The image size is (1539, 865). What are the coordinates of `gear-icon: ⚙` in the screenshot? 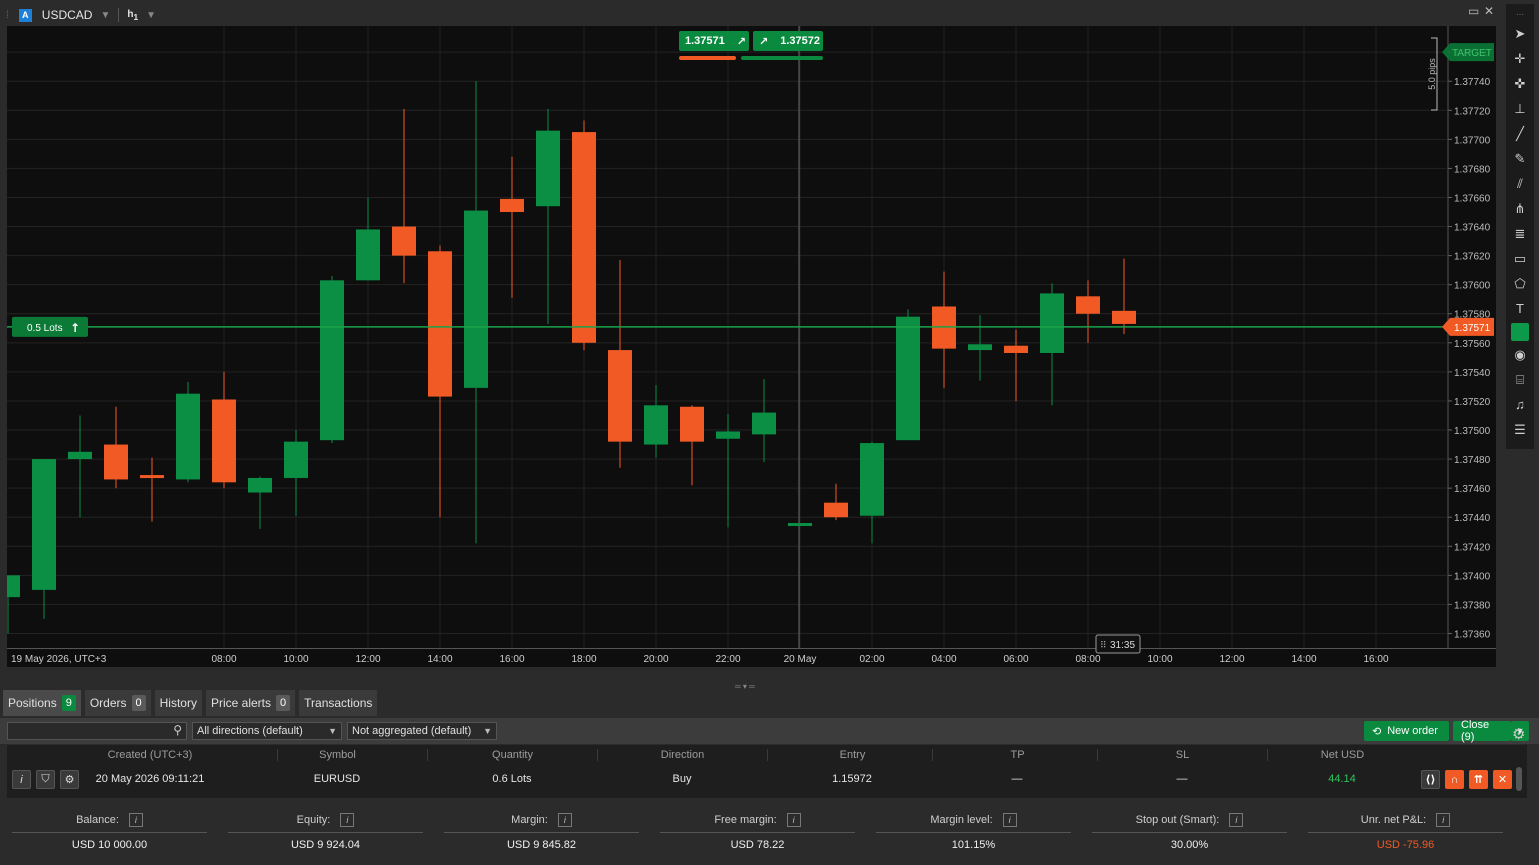 It's located at (1518, 734).